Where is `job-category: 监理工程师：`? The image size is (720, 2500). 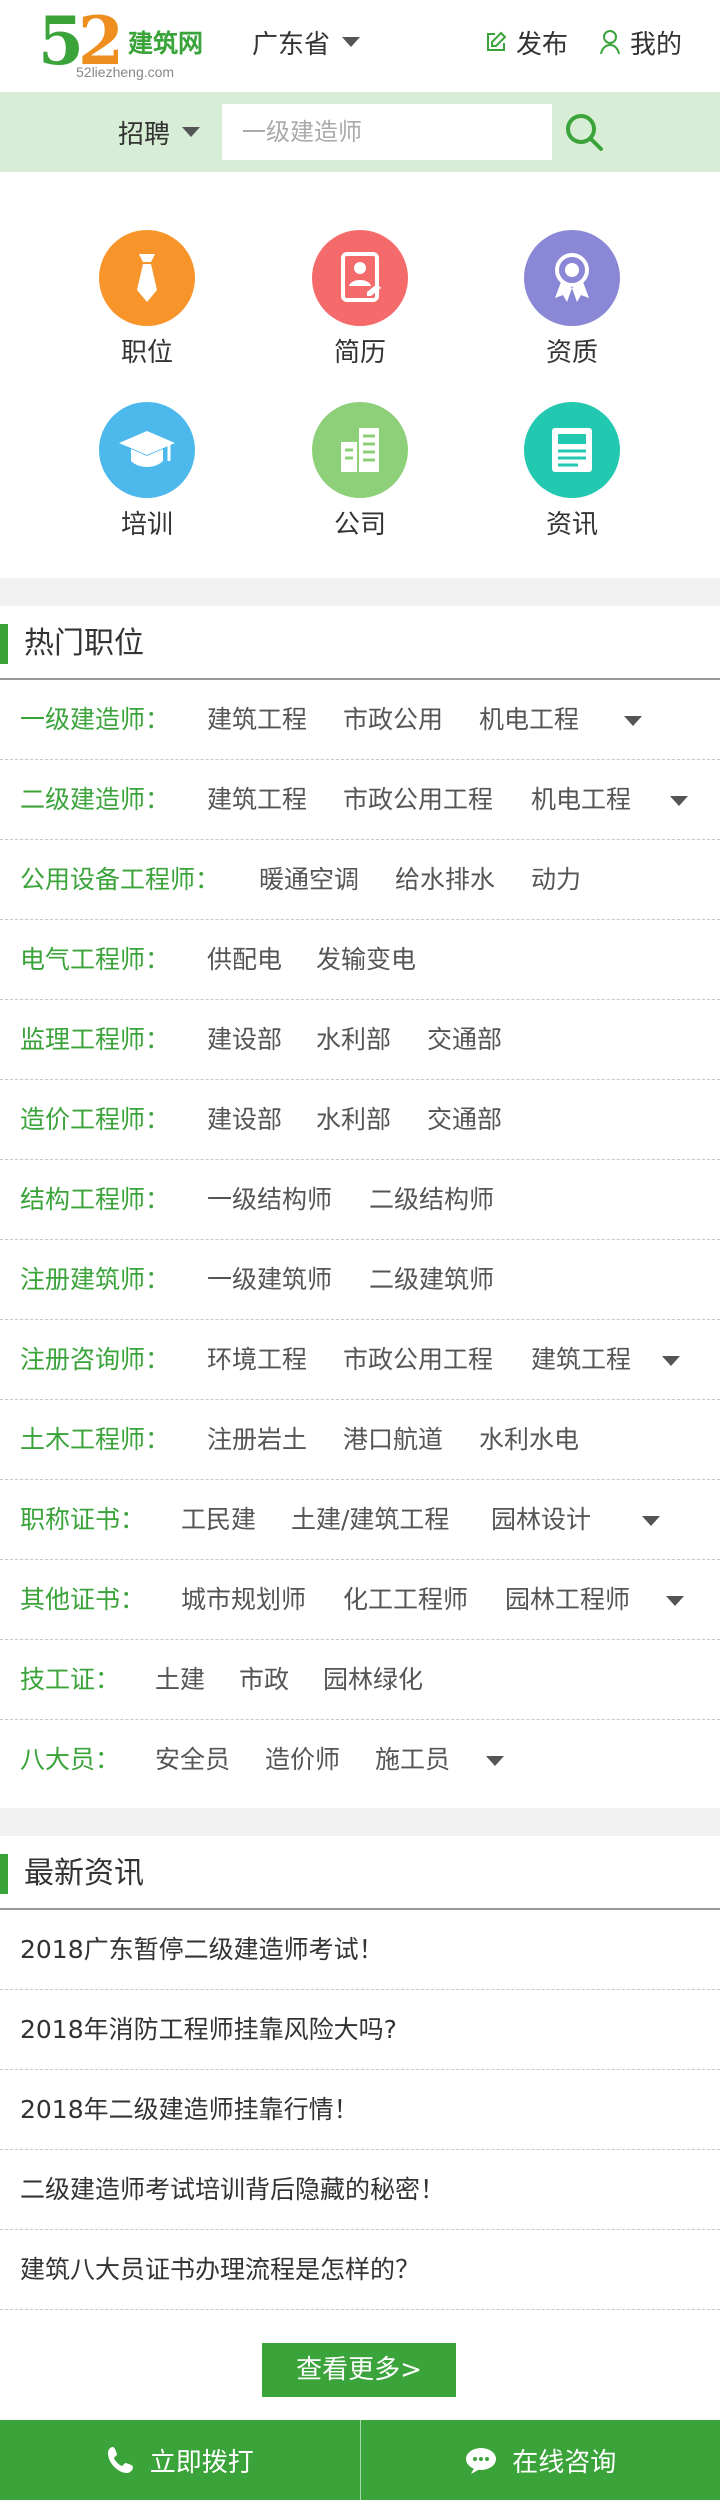 job-category: 监理工程师： is located at coordinates (95, 1040).